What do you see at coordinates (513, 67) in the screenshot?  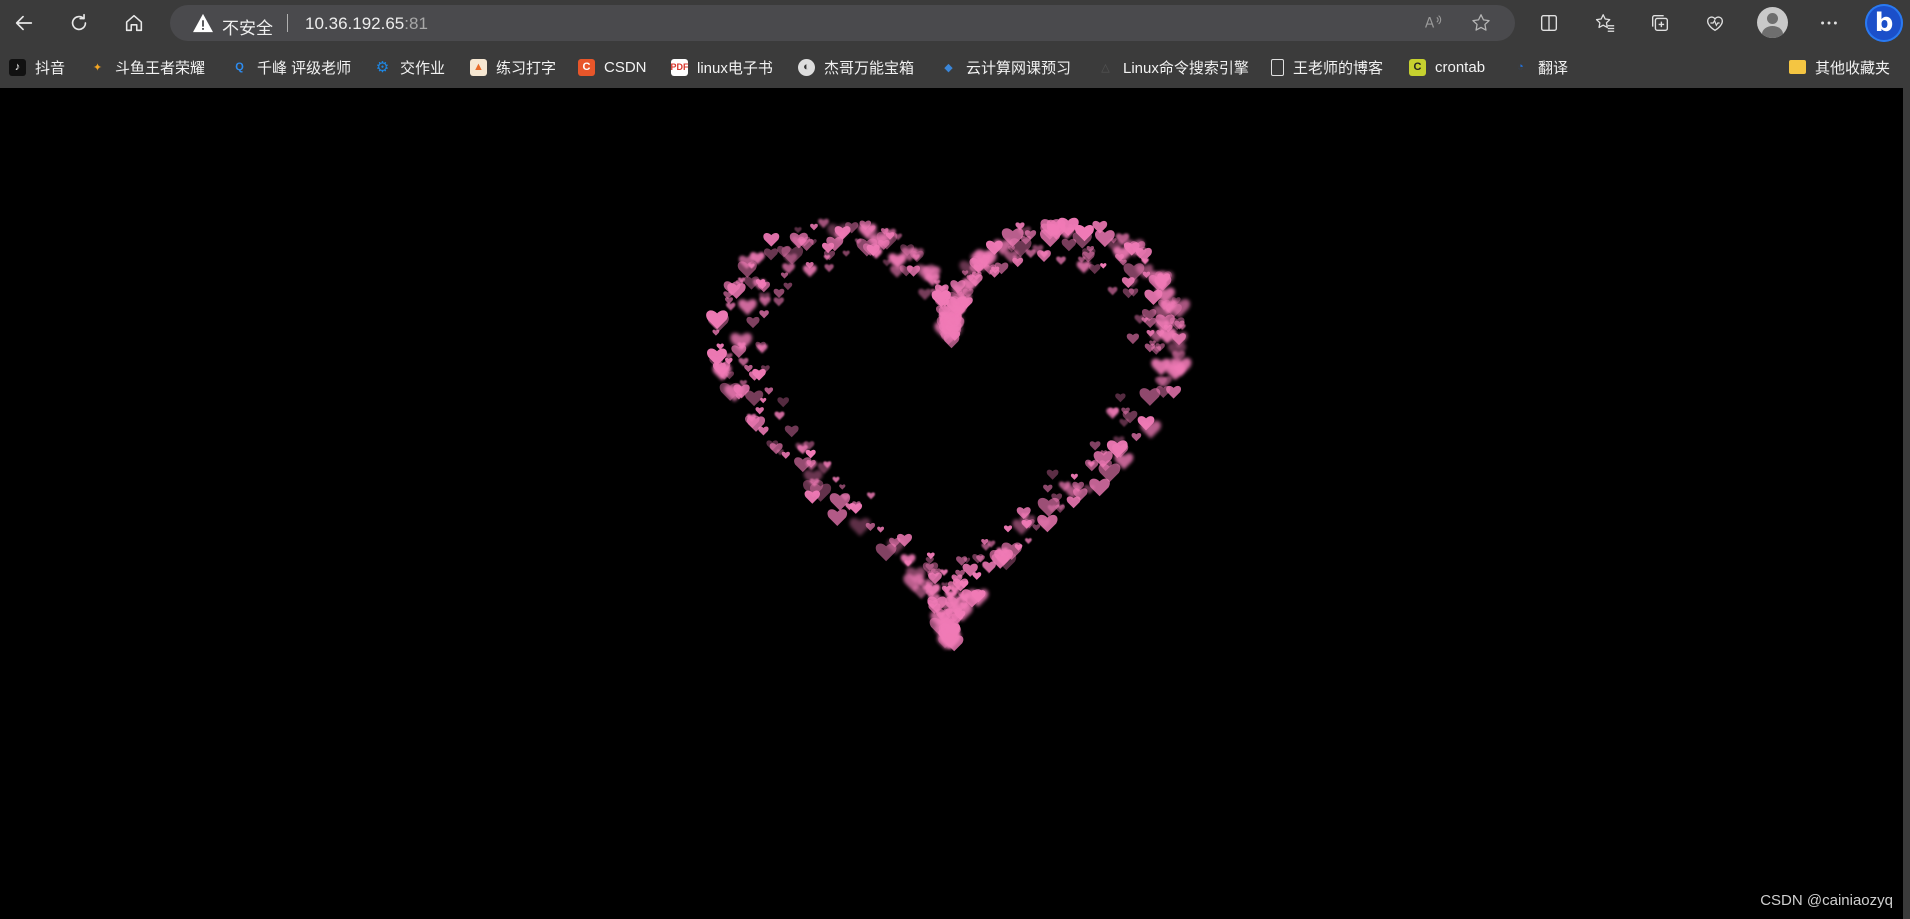 I see `bookmark-typing: ▲ 练习打字` at bounding box center [513, 67].